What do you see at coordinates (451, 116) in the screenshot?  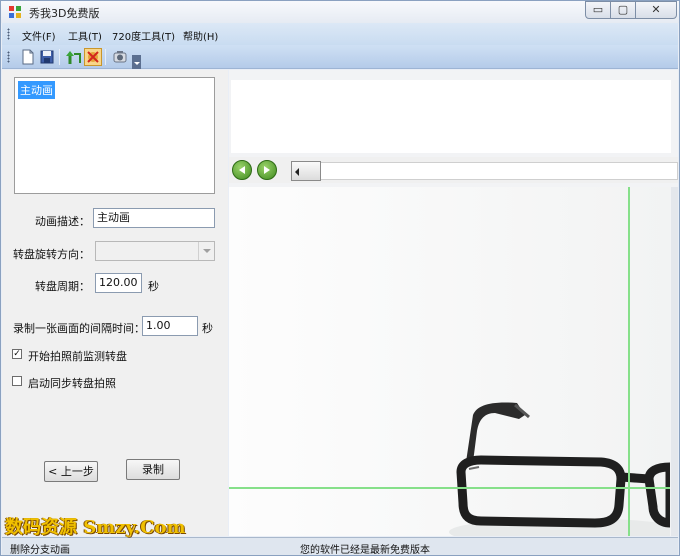 I see `thumbnail-strip` at bounding box center [451, 116].